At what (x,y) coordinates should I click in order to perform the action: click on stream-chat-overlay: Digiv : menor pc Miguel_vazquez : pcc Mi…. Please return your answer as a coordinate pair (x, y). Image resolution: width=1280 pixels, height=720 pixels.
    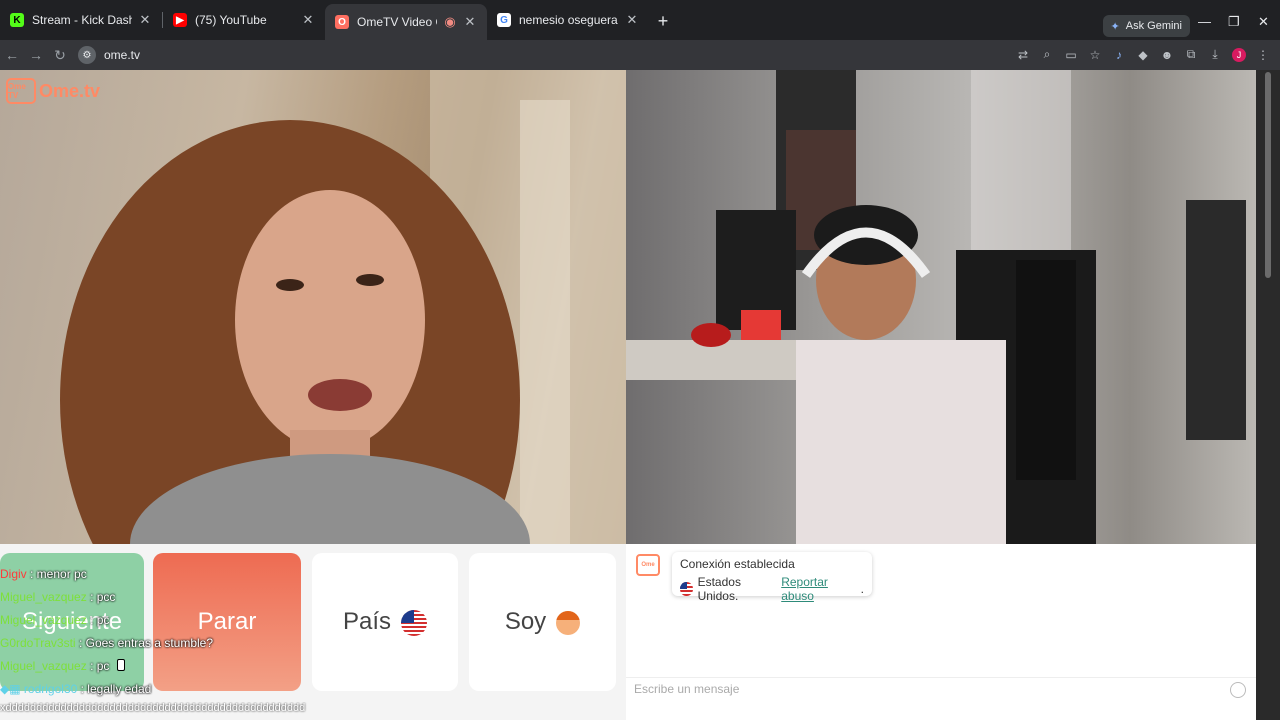
    Looking at the image, I should click on (220, 632).